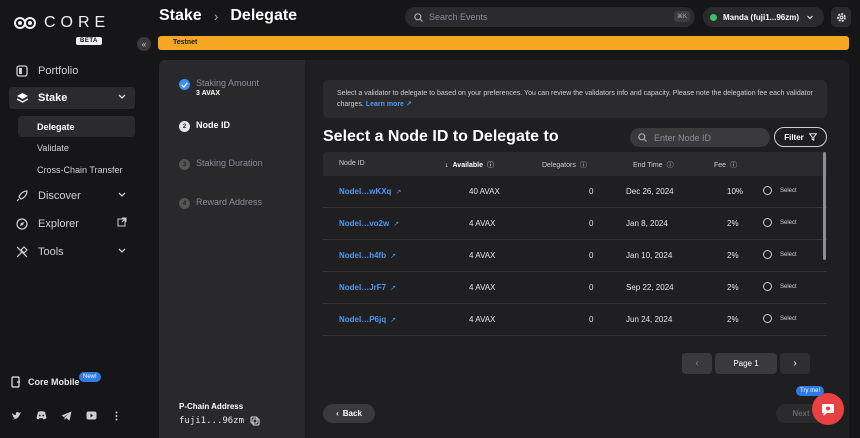 This screenshot has width=860, height=438. What do you see at coordinates (58, 224) in the screenshot?
I see `sidebar-item-label: Explorer` at bounding box center [58, 224].